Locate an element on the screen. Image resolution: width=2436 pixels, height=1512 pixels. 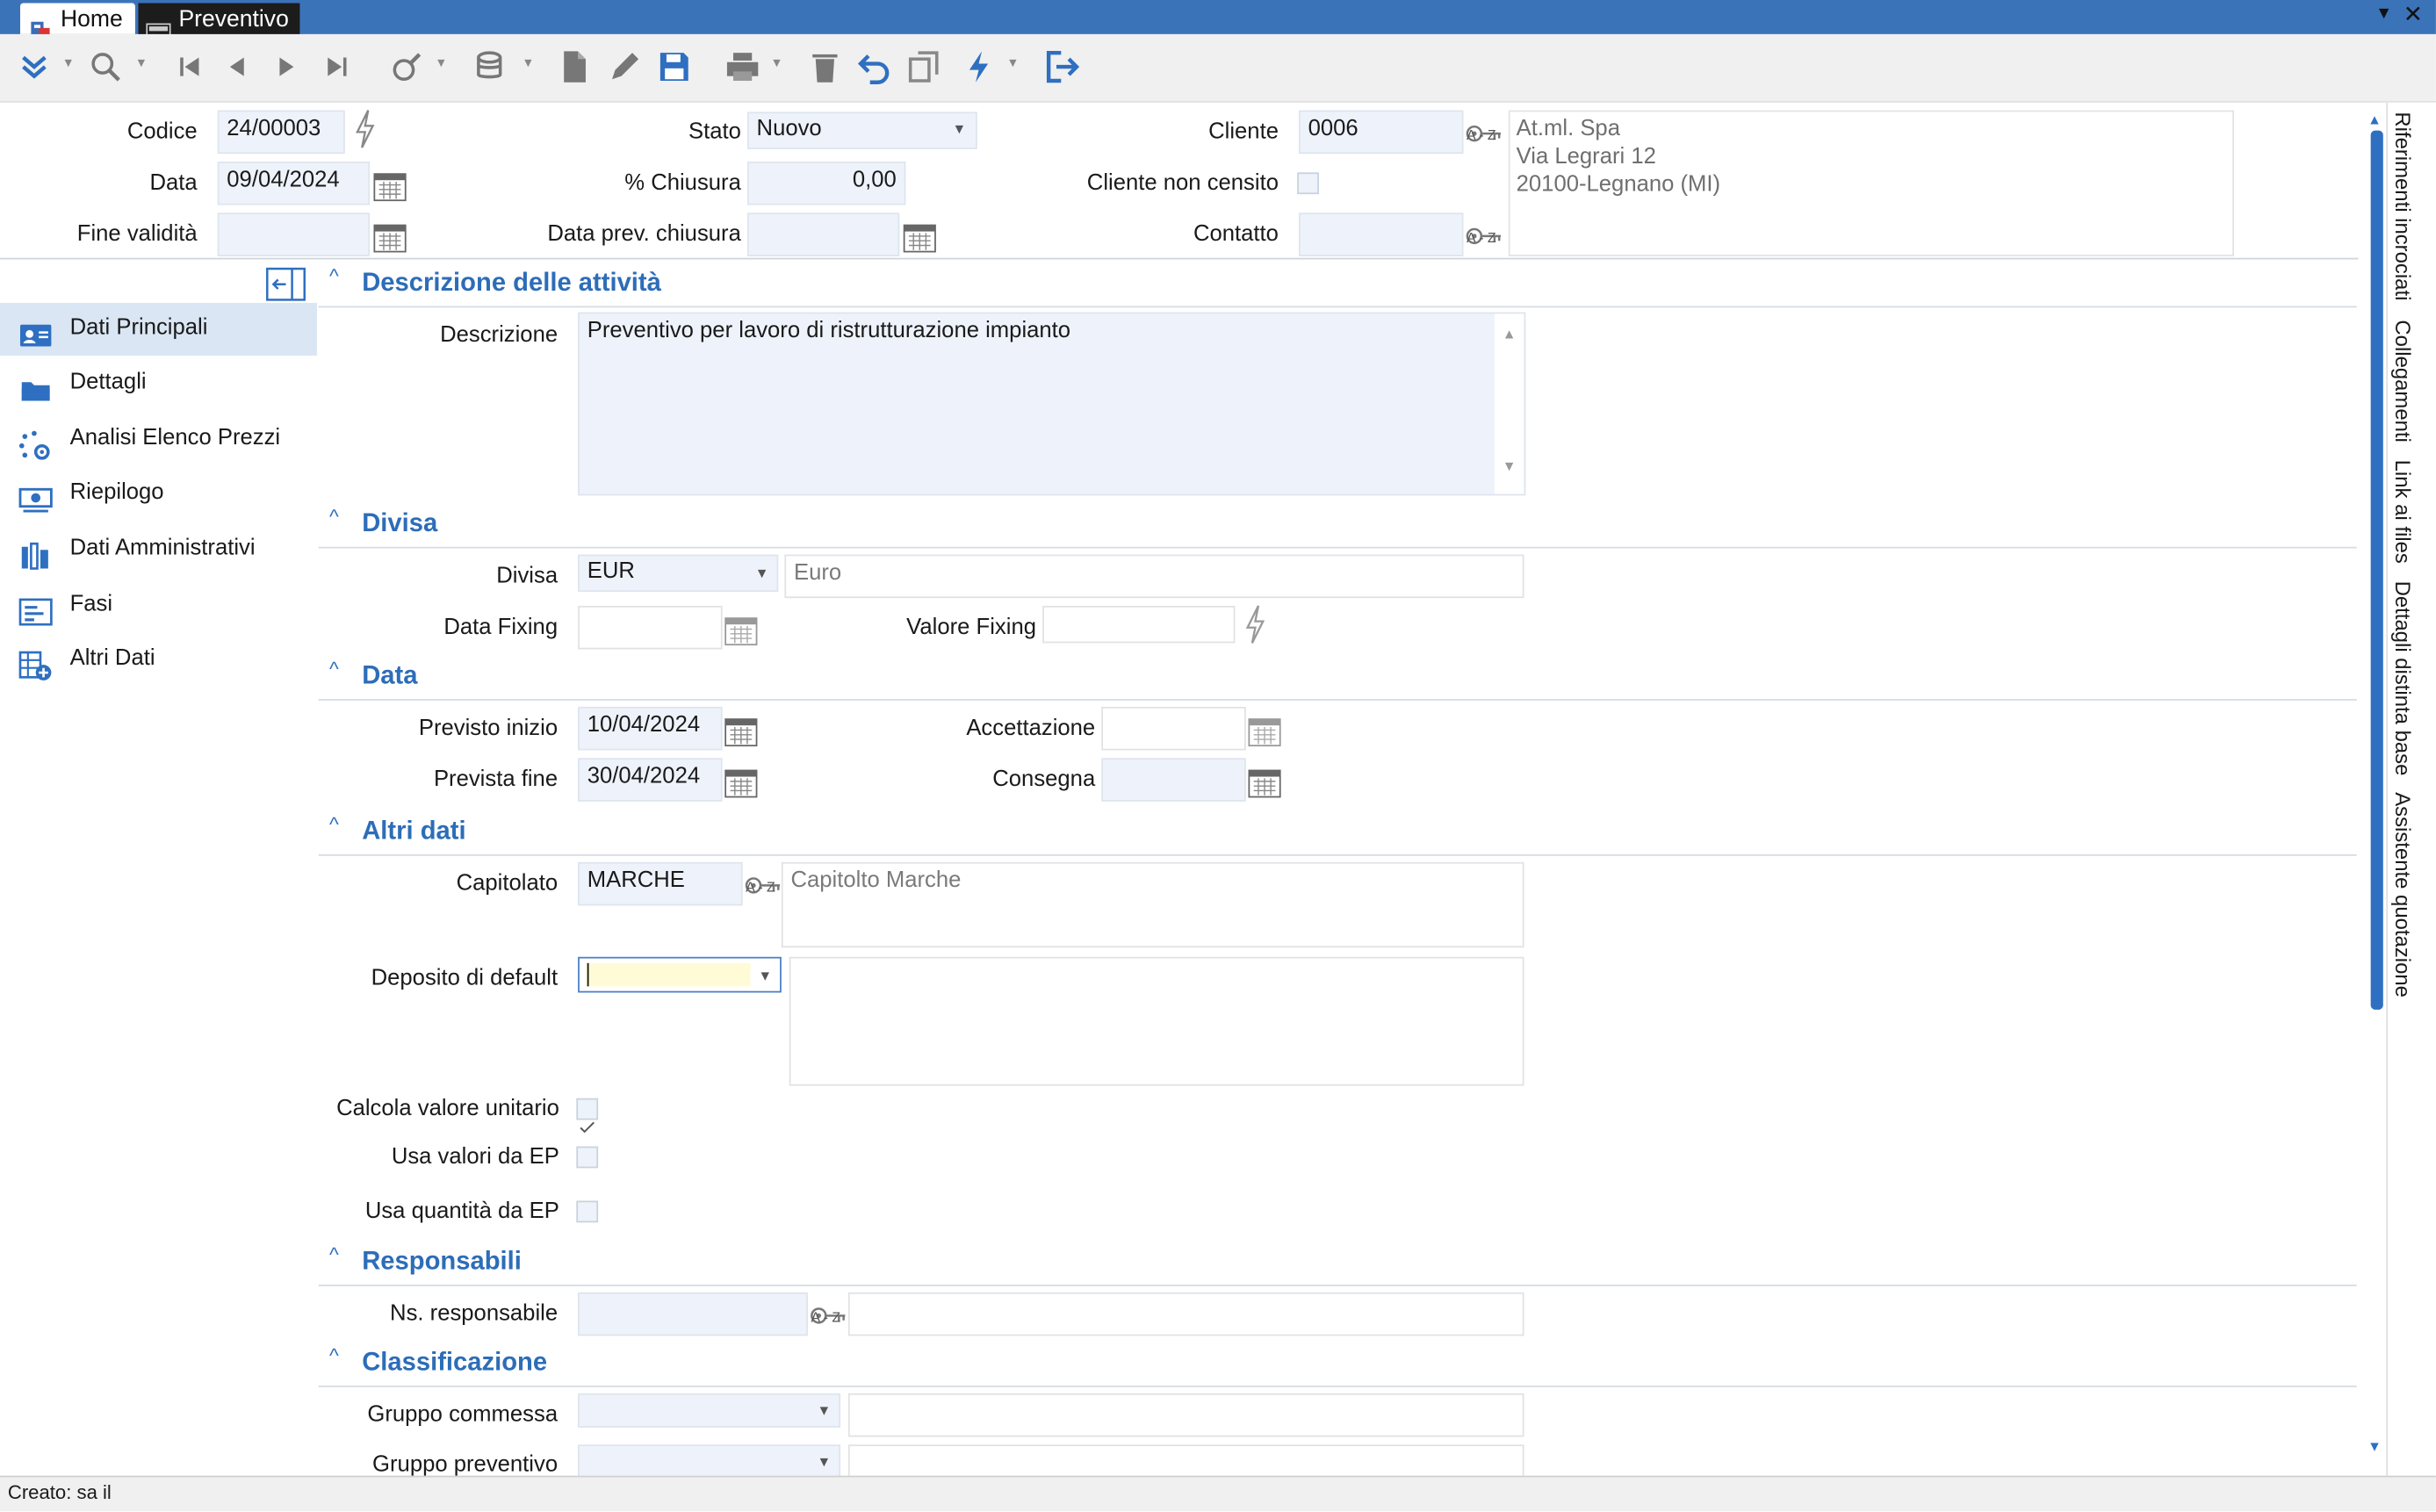
sidebar-item-riepilogo: Riepilogo is located at coordinates (158, 493).